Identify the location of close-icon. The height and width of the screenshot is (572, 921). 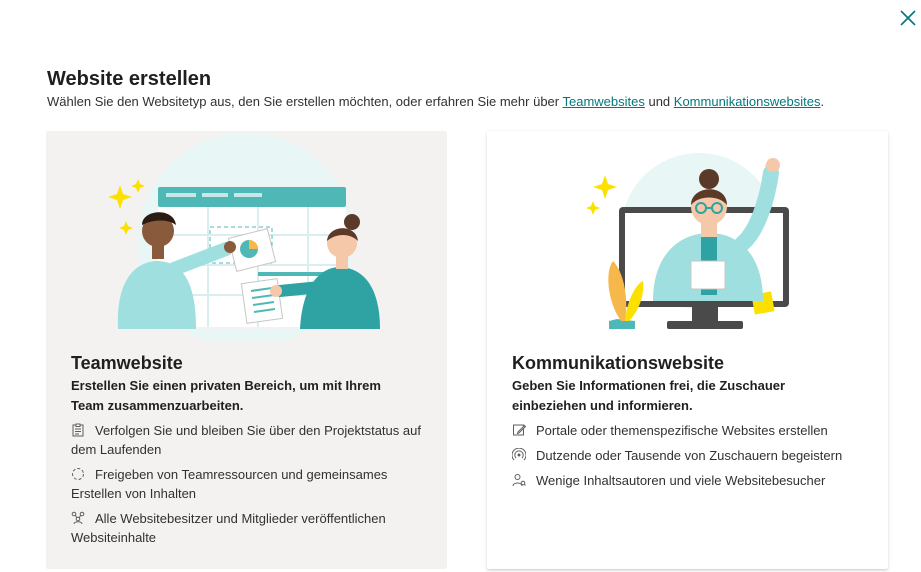
(908, 18).